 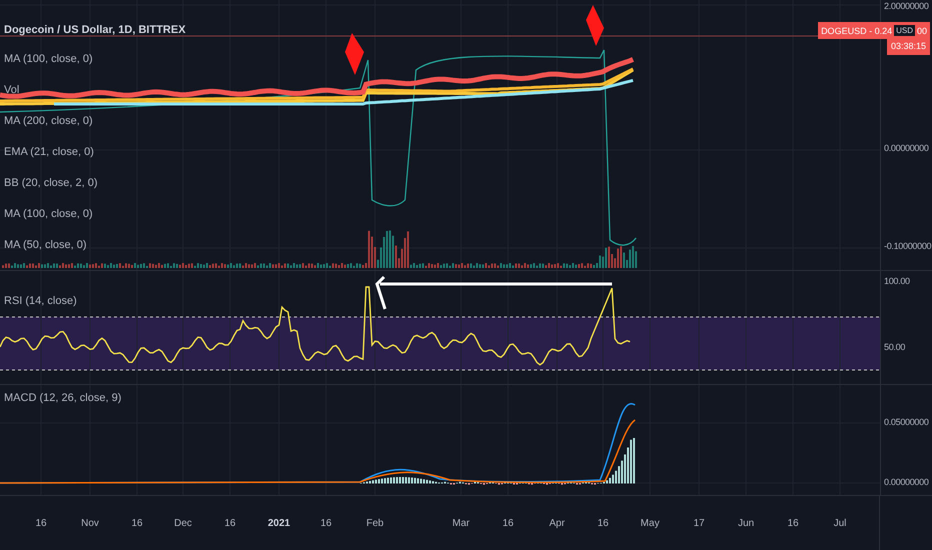 What do you see at coordinates (12, 90) in the screenshot?
I see `indicator-label: Vol` at bounding box center [12, 90].